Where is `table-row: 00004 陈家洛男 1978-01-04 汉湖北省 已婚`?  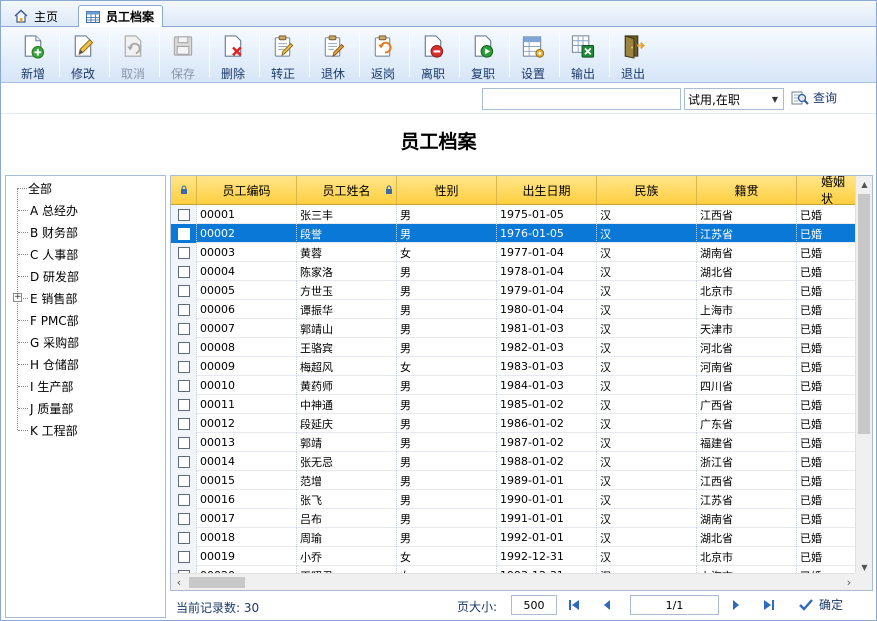 table-row: 00004 陈家洛男 1978-01-04 汉湖北省 已婚 is located at coordinates (514, 271).